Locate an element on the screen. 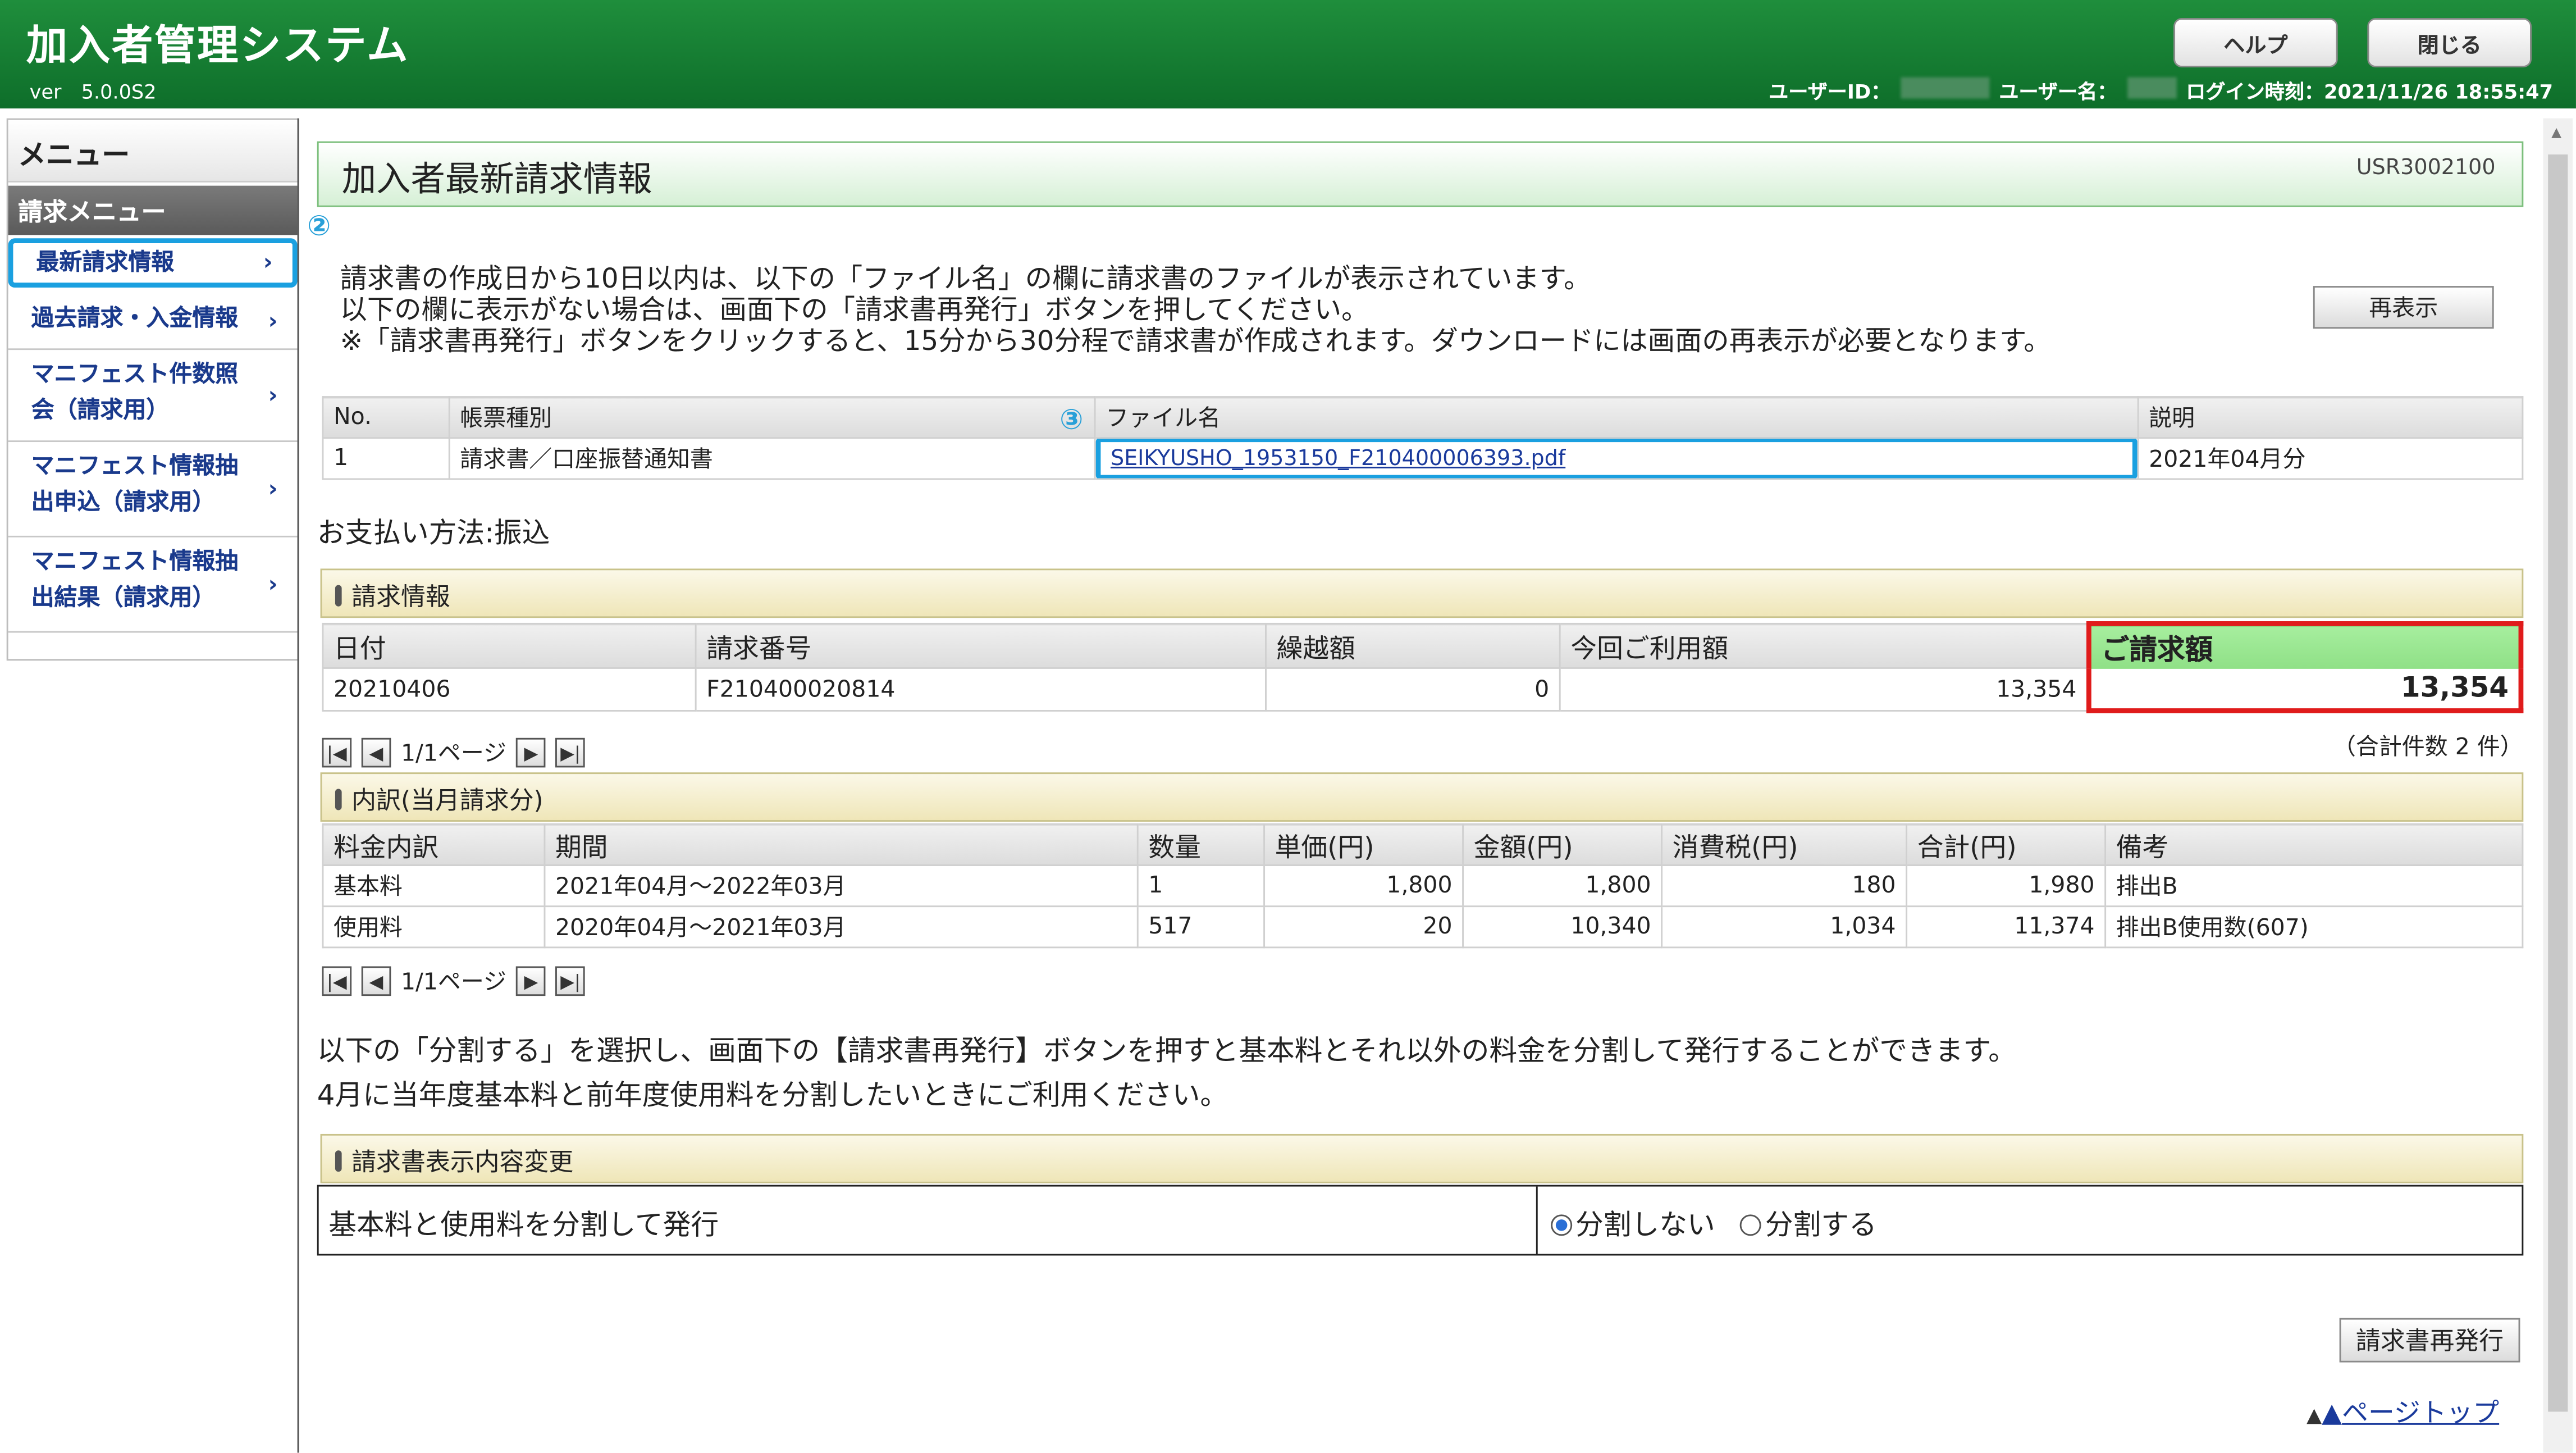 The width and height of the screenshot is (2576, 1453). sidebar-item-label: 最新請求情報 is located at coordinates (105, 262).